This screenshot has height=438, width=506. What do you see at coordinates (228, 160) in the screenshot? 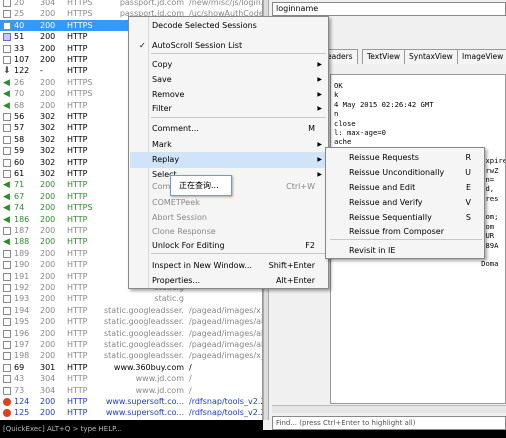
I see `menu-item-replay: Replay ▶` at bounding box center [228, 160].